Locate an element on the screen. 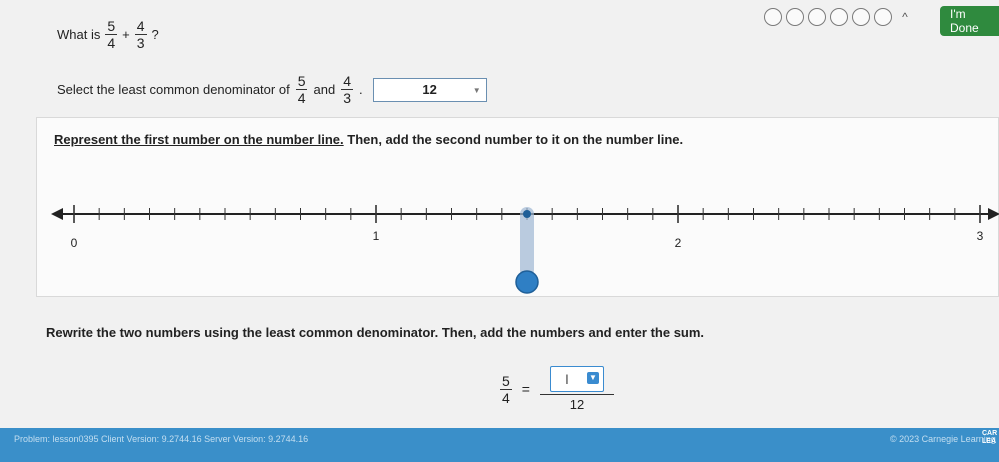 The image size is (999, 462). chevron-down-icon: ▼ is located at coordinates (476, 90).